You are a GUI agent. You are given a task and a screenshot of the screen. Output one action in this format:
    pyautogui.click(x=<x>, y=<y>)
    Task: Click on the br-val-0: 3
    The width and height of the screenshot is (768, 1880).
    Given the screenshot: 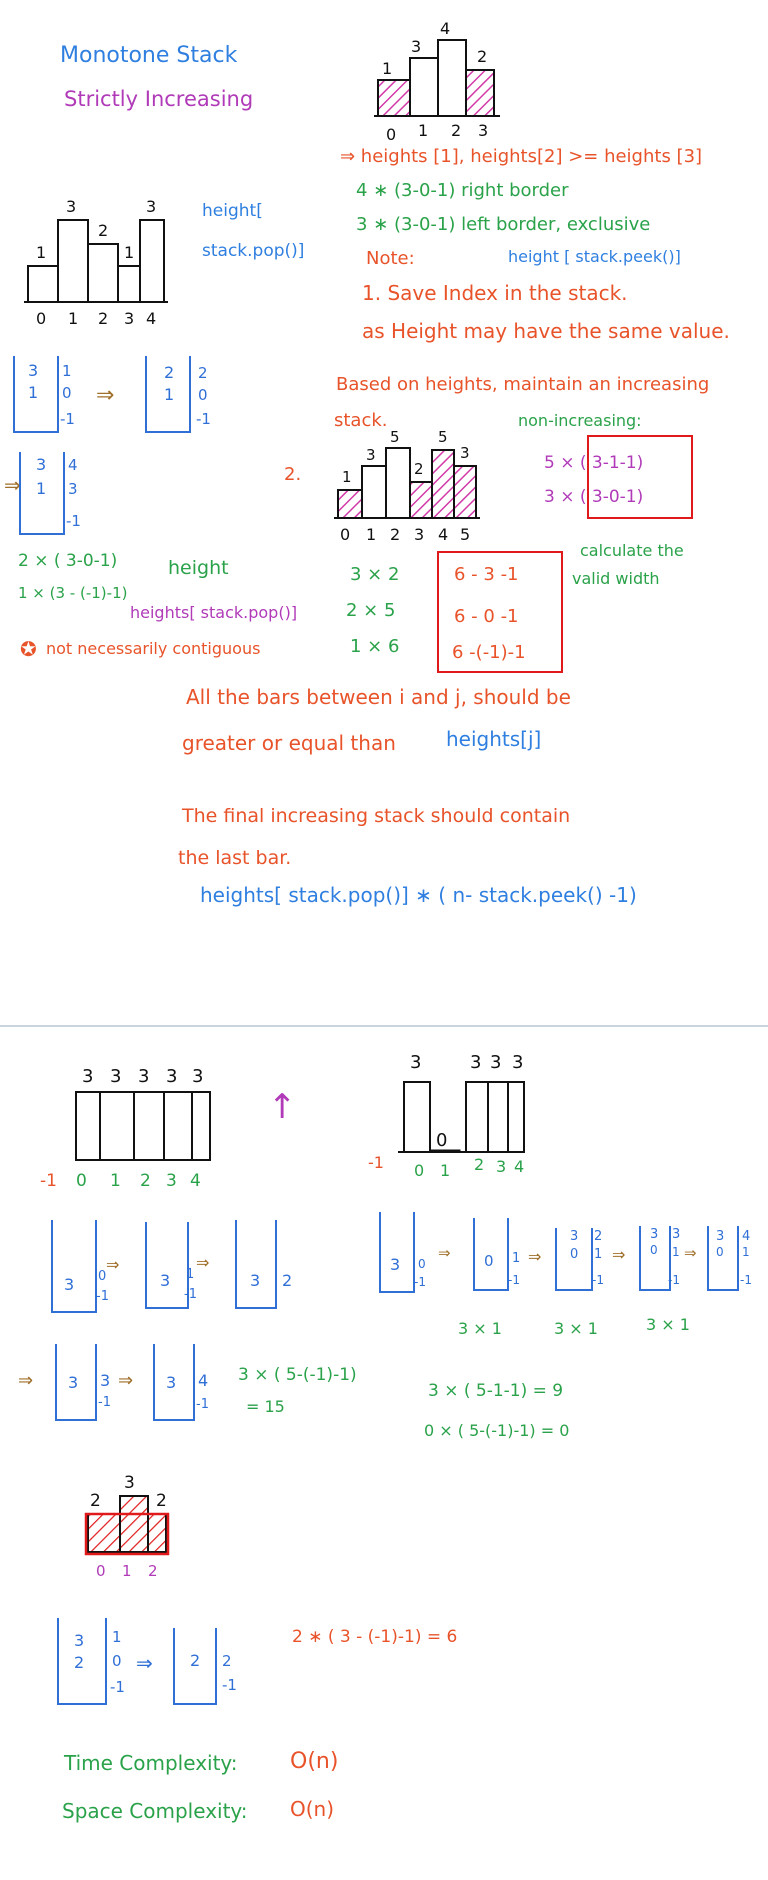 What is the action you would take?
    pyautogui.click(x=415, y=1062)
    